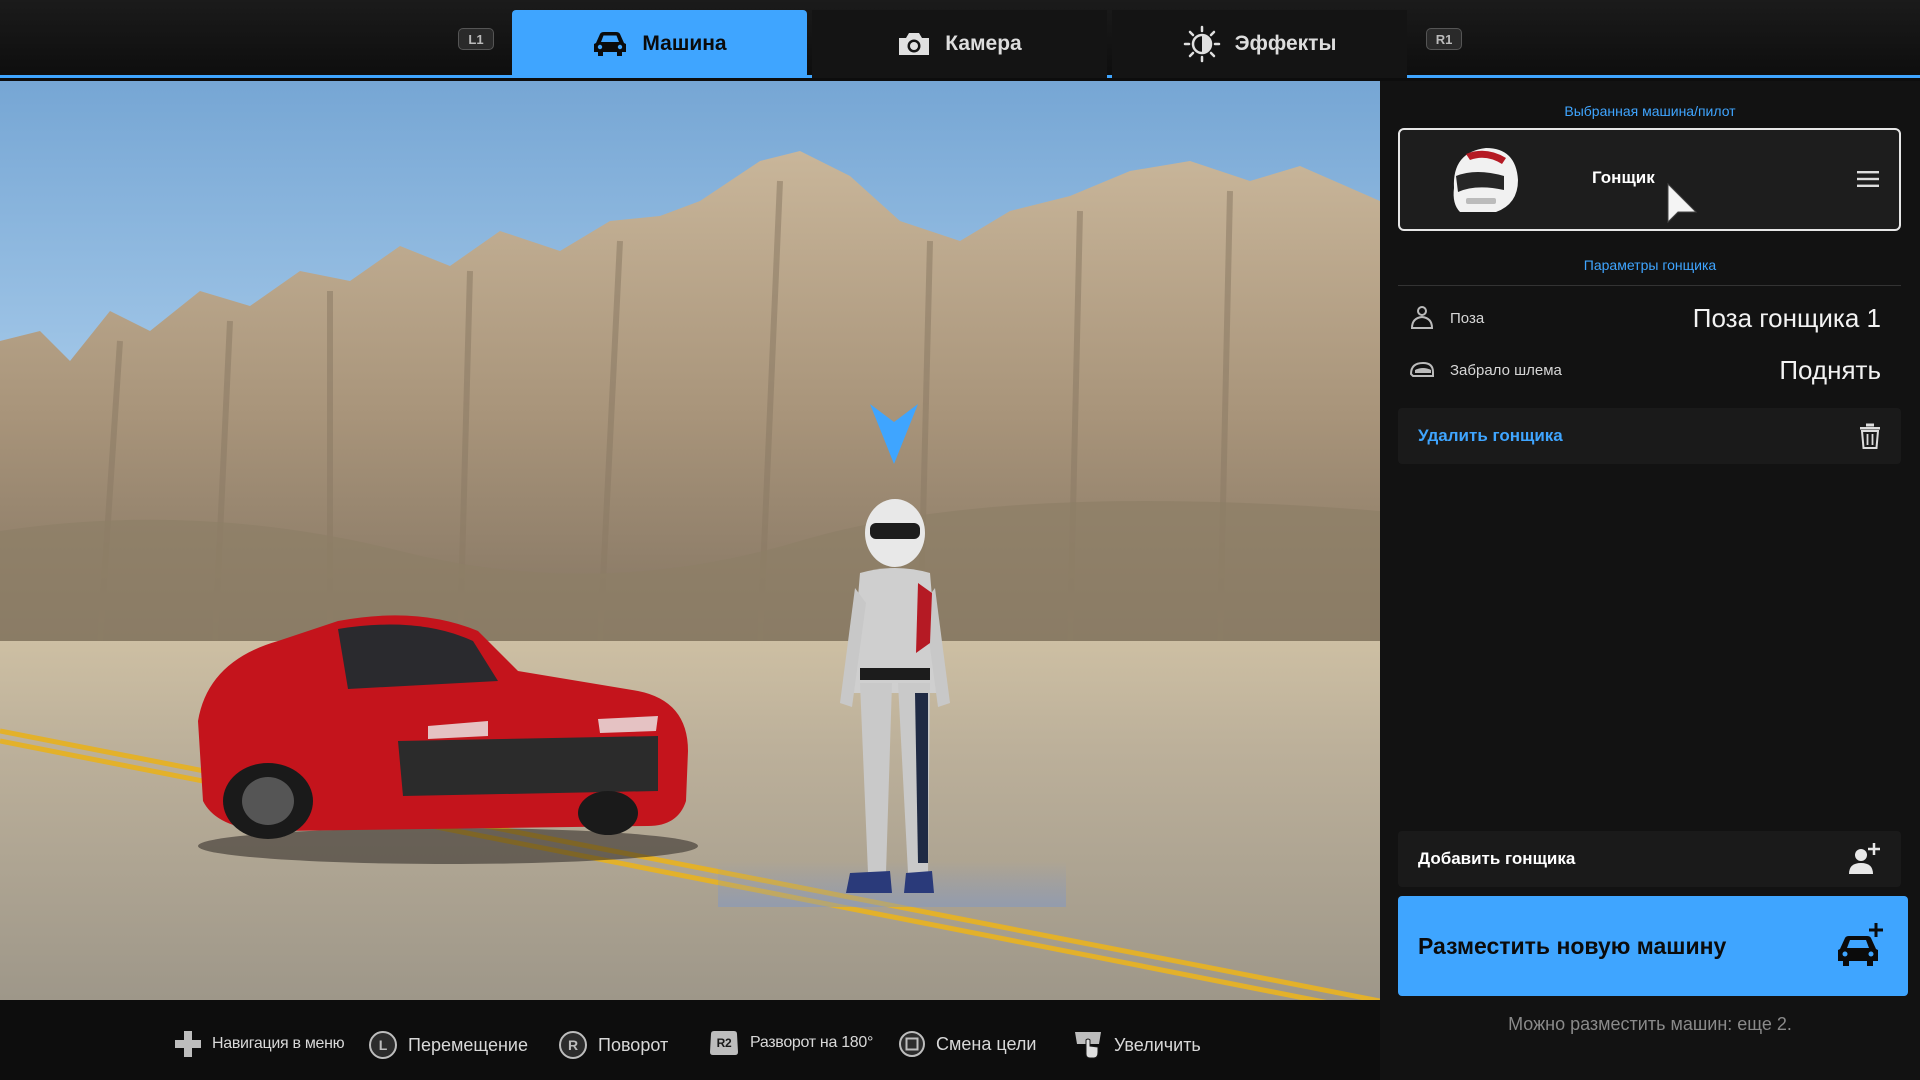 Image resolution: width=1920 pixels, height=1080 pixels. I want to click on svg-text: R2, so click(724, 1043).